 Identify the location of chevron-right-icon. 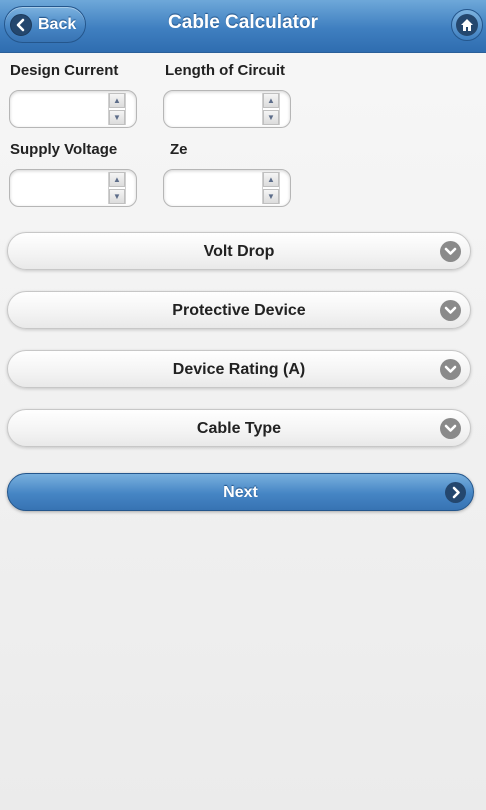
(455, 492).